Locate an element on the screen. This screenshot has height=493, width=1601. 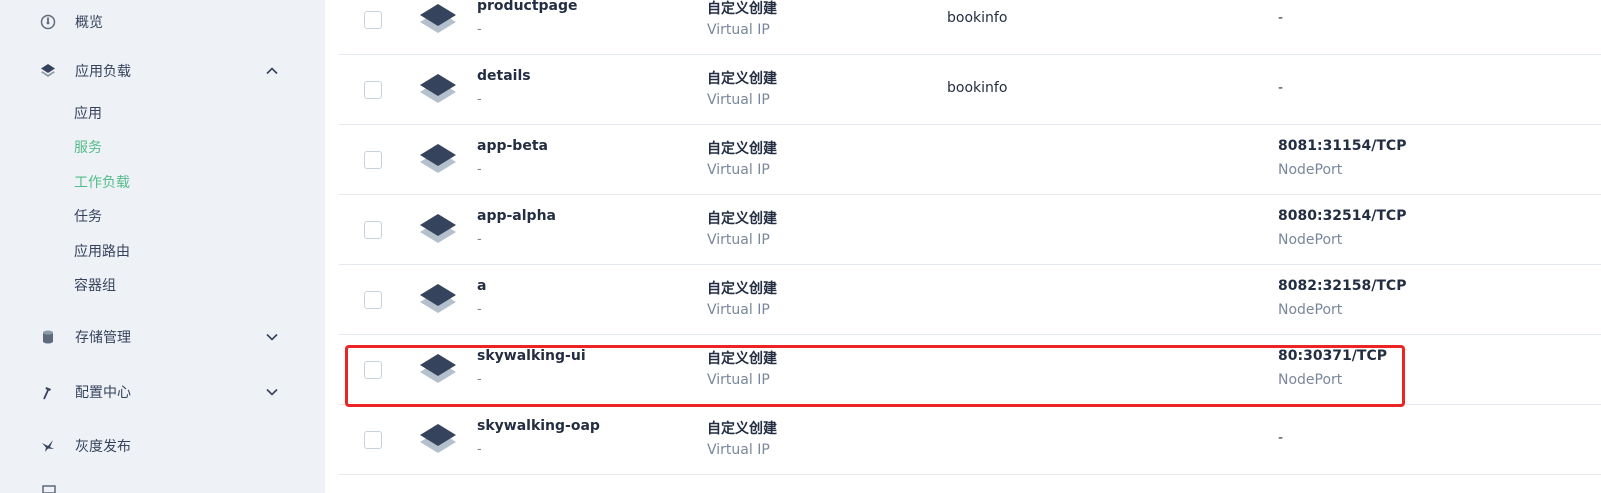
service-name: skywalking-oap is located at coordinates (538, 426).